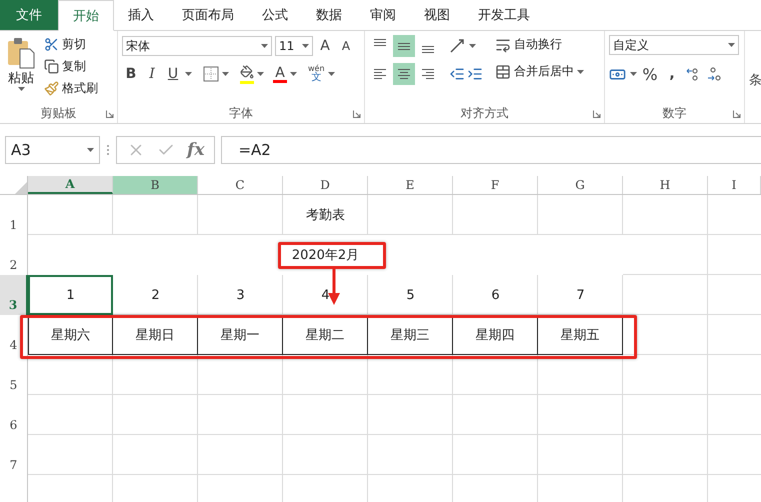  Describe the element at coordinates (491, 150) in the screenshot. I see `formula-field: =A2` at that location.